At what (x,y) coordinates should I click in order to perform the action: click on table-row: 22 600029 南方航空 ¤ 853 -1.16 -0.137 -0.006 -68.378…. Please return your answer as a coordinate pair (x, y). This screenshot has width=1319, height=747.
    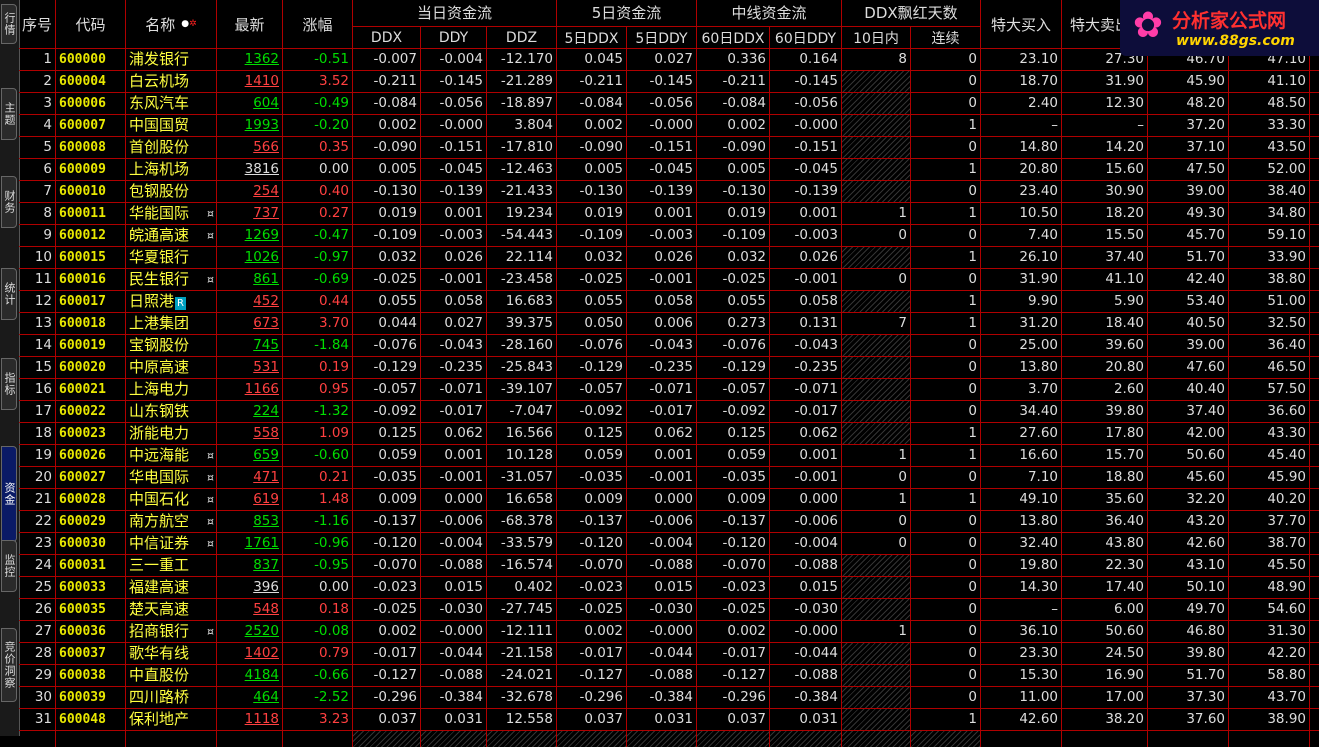
    Looking at the image, I should click on (669, 522).